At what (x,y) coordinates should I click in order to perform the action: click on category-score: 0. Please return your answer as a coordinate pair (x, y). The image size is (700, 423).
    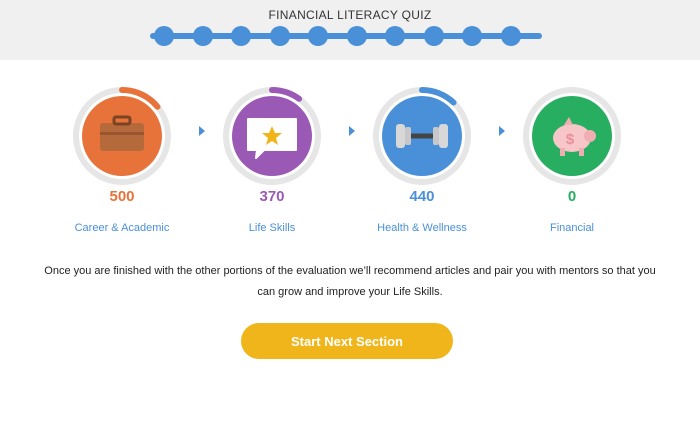
    Looking at the image, I should click on (572, 196).